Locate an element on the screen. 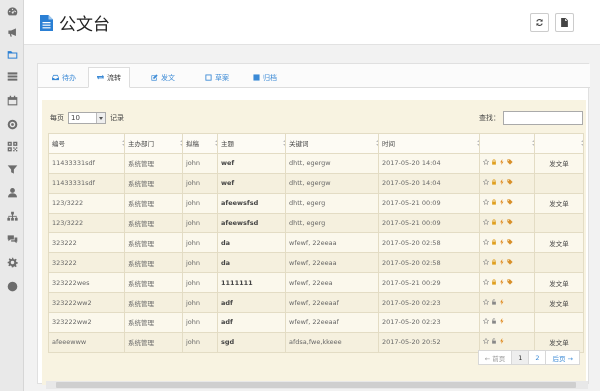 This screenshot has width=600, height=391. tab-todo: 待办 is located at coordinates (64, 77).